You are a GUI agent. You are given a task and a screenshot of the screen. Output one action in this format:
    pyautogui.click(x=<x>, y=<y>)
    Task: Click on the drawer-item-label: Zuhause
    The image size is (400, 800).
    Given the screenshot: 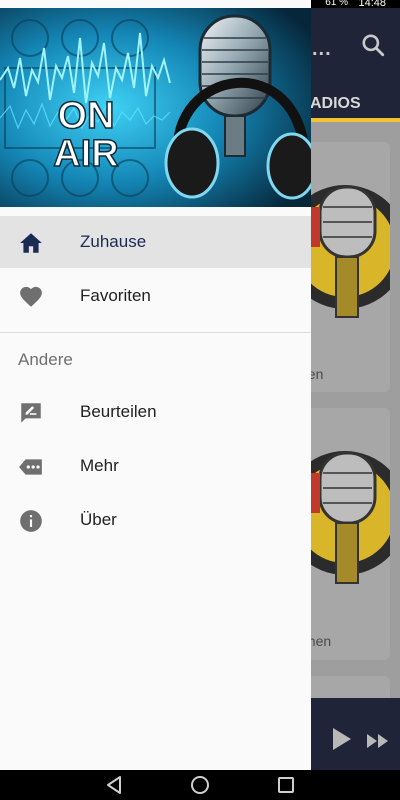 What is the action you would take?
    pyautogui.click(x=113, y=241)
    